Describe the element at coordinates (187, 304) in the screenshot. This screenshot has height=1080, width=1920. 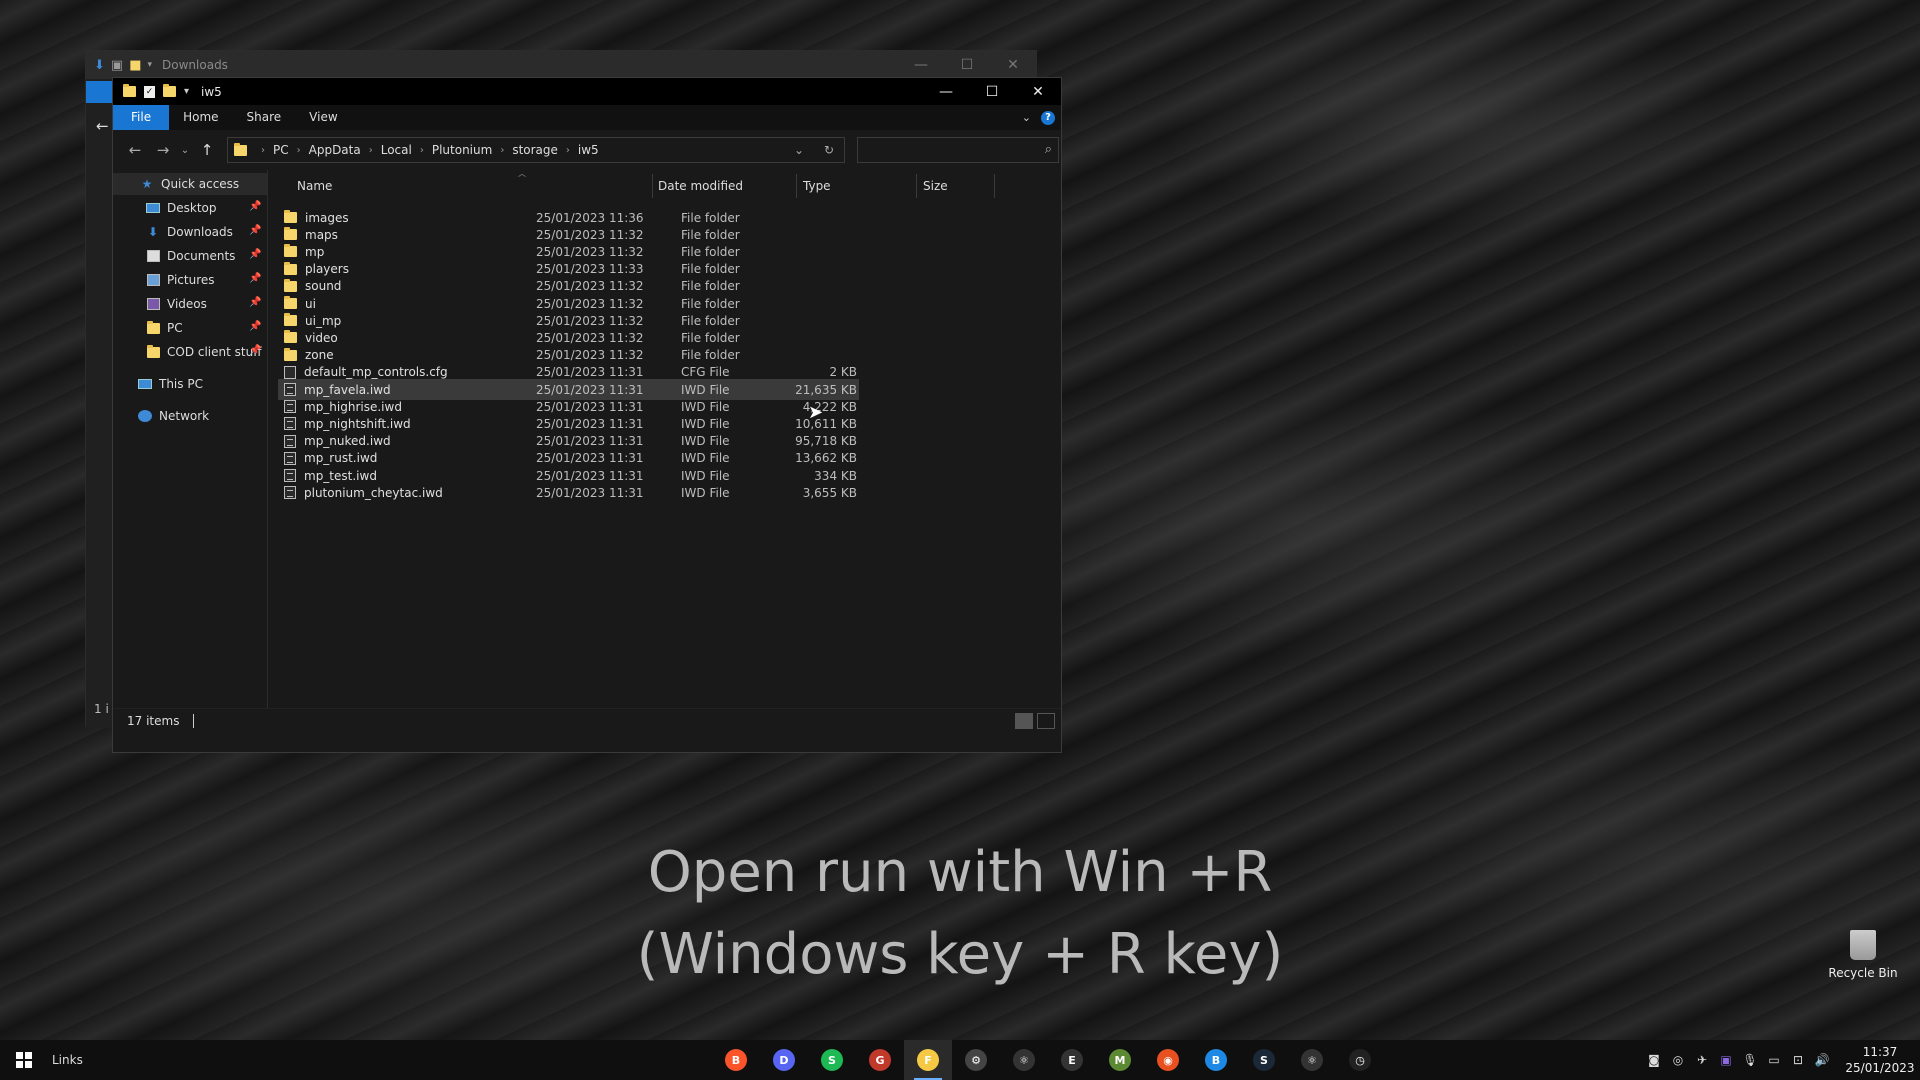
I see `sidebar-item-label: Videos` at that location.